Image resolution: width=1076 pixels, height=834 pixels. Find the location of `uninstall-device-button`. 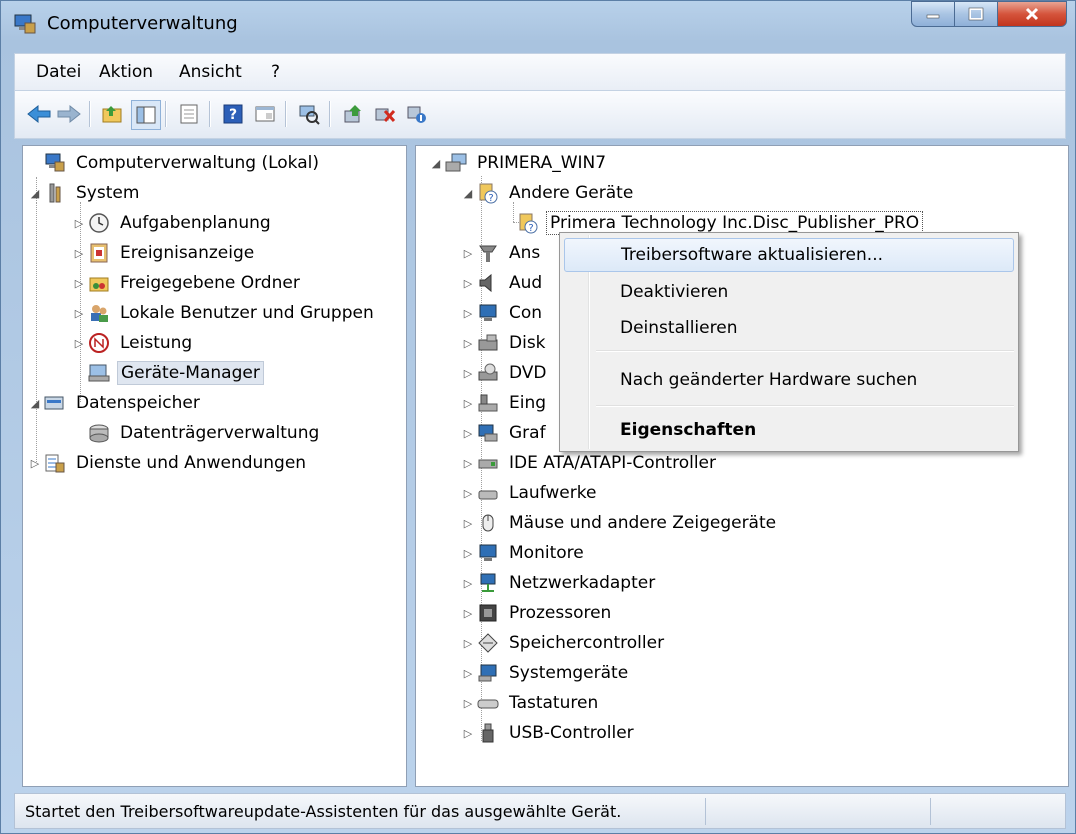

uninstall-device-button is located at coordinates (385, 114).